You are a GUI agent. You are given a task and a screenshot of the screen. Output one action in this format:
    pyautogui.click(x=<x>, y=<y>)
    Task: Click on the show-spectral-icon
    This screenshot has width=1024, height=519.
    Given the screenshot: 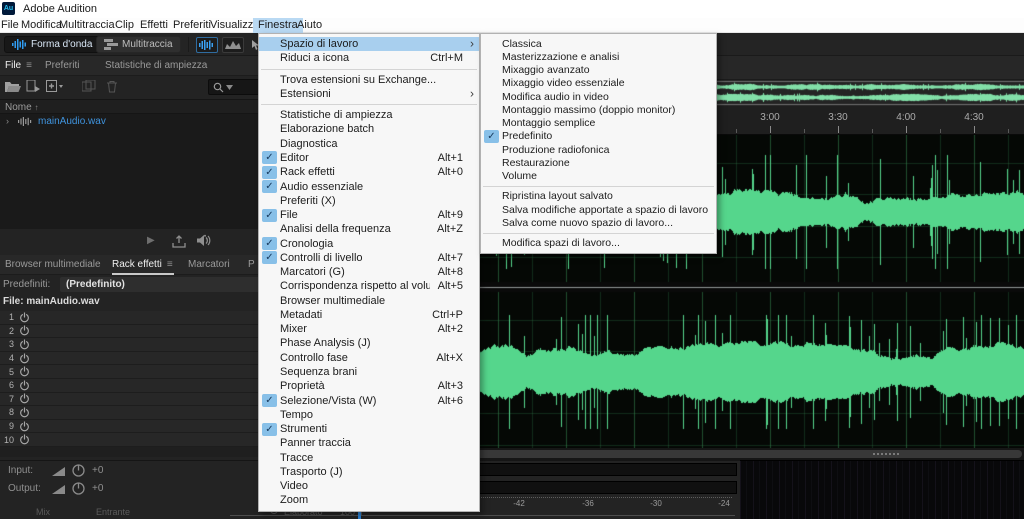 What is the action you would take?
    pyautogui.click(x=233, y=45)
    